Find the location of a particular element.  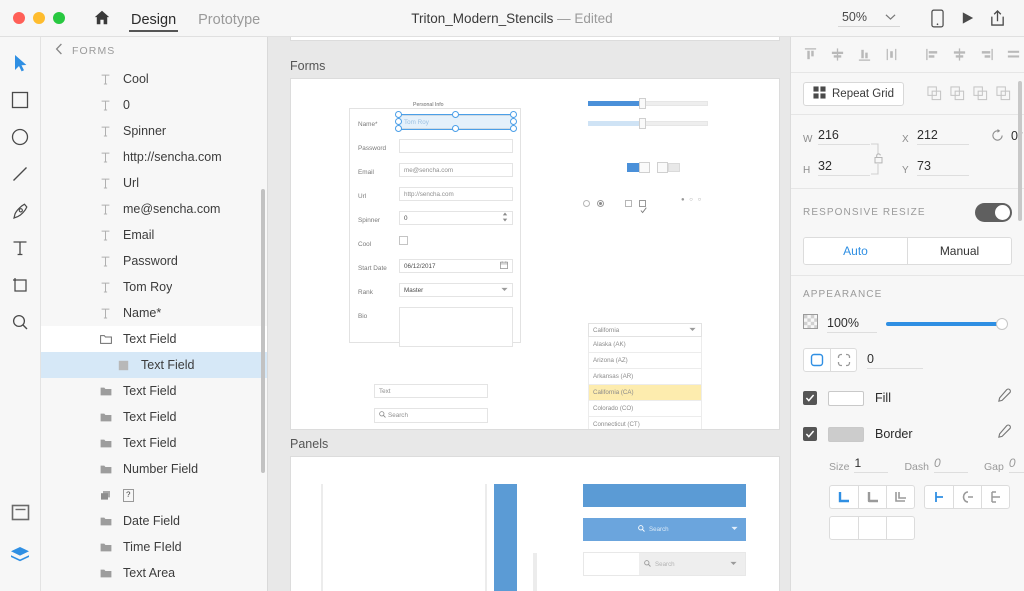

extra-input-search: Search is located at coordinates (431, 415).